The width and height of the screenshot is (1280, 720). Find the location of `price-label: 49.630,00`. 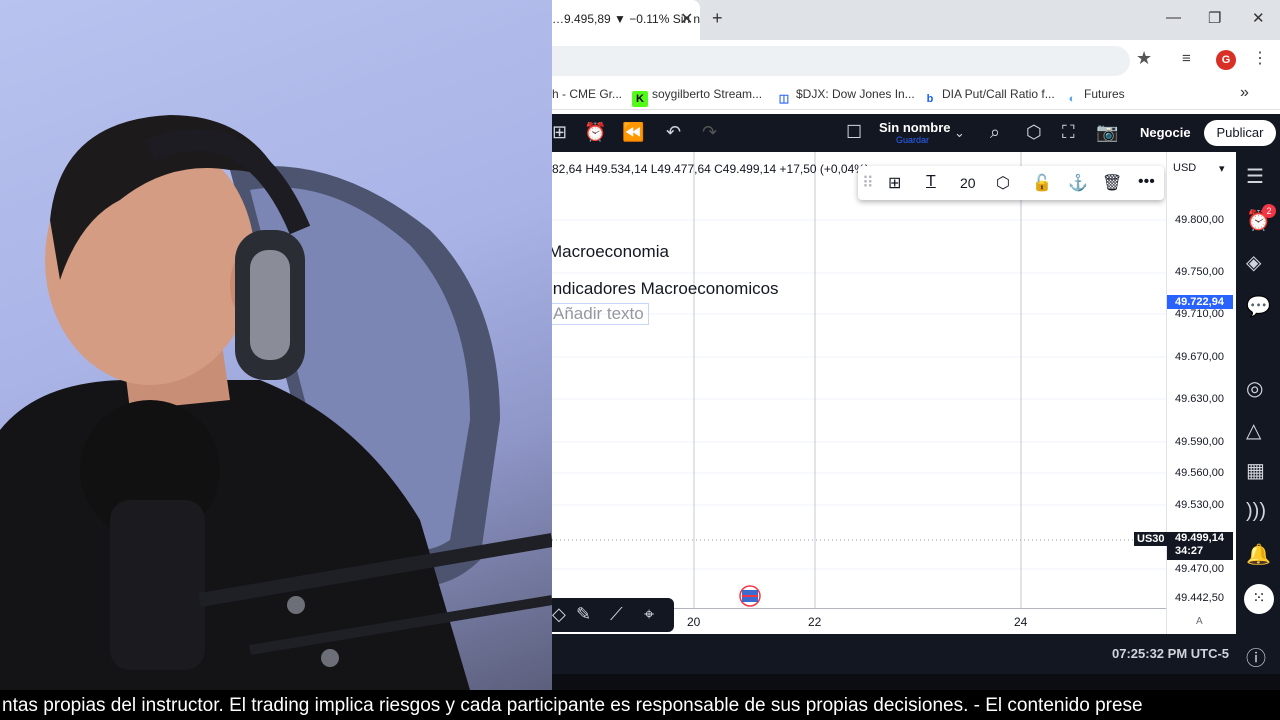

price-label: 49.630,00 is located at coordinates (1199, 399).